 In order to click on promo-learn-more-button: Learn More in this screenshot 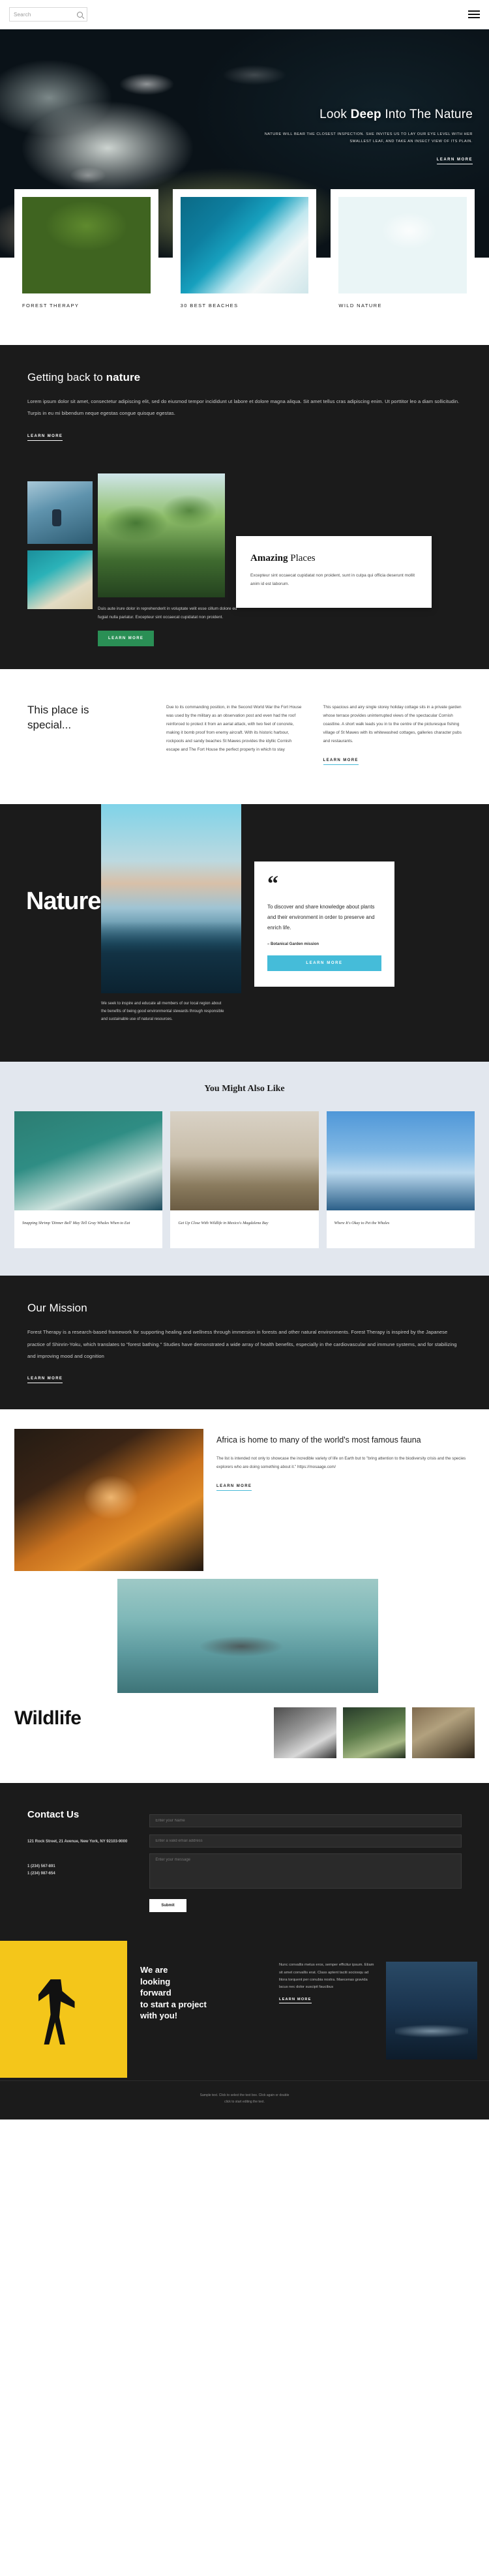, I will do `click(295, 2001)`.